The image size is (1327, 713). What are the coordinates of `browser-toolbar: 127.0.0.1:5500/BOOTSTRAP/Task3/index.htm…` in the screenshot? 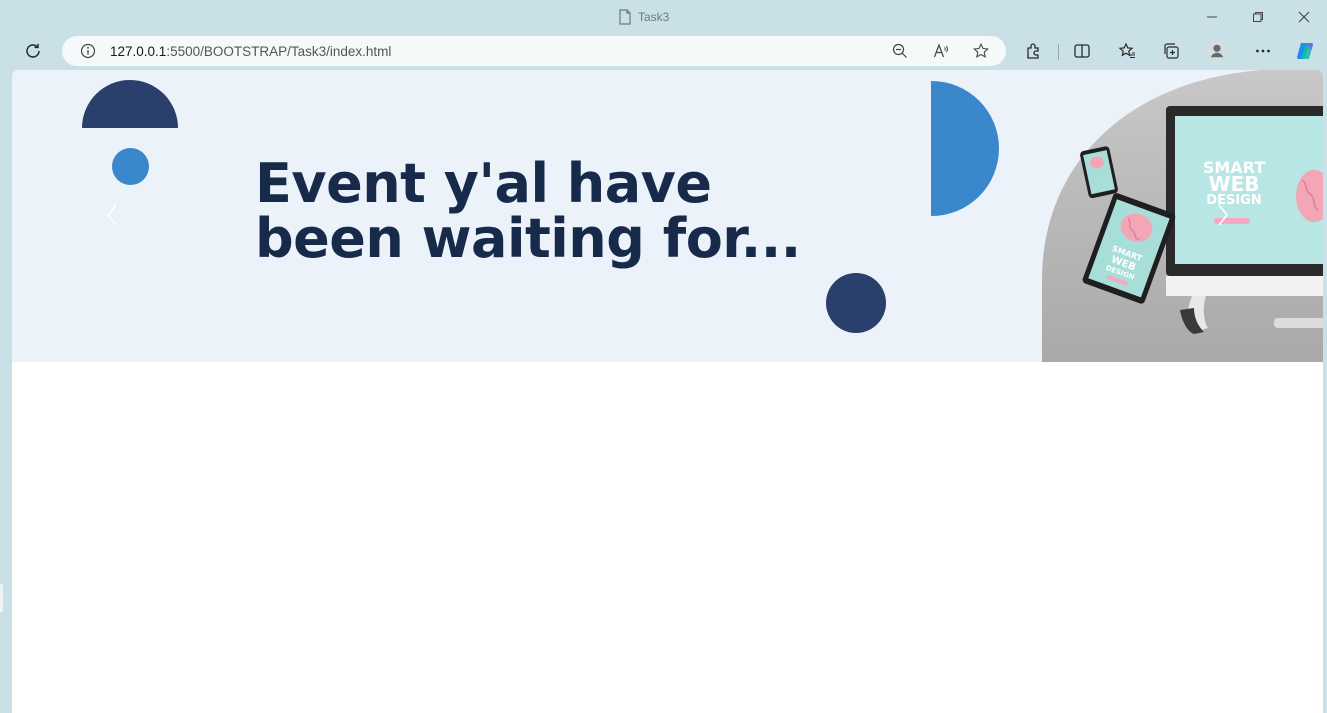 It's located at (663, 52).